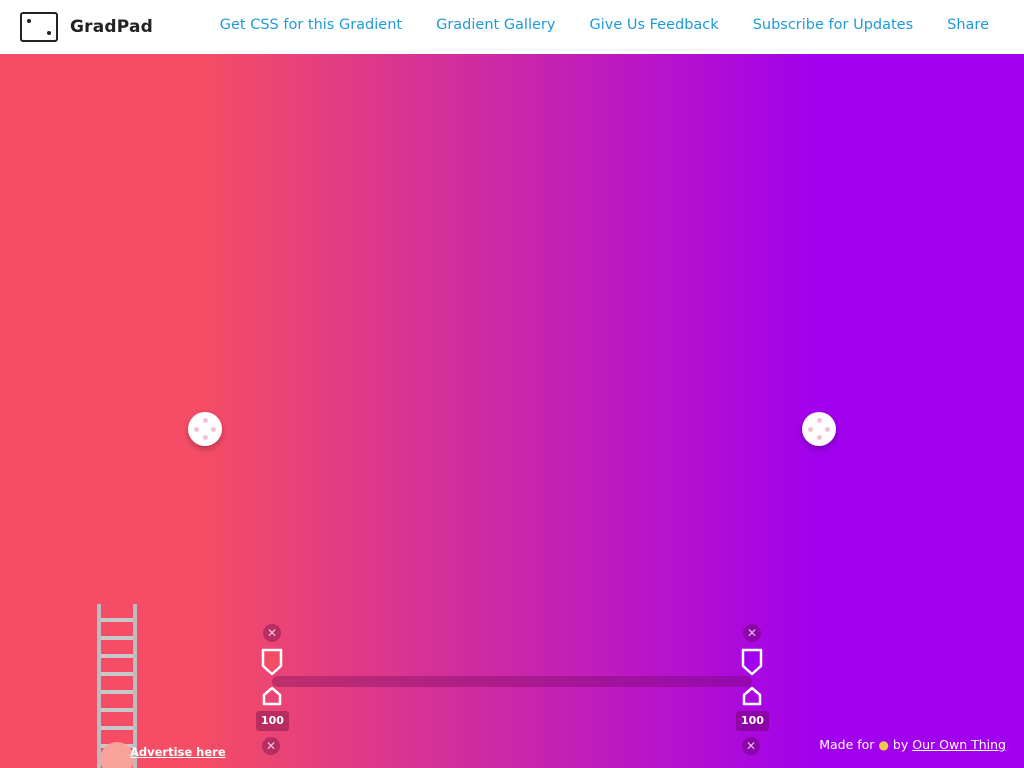 The width and height of the screenshot is (1024, 768). Describe the element at coordinates (959, 744) in the screenshot. I see `our-own-thing-link: Our Own Thing` at that location.